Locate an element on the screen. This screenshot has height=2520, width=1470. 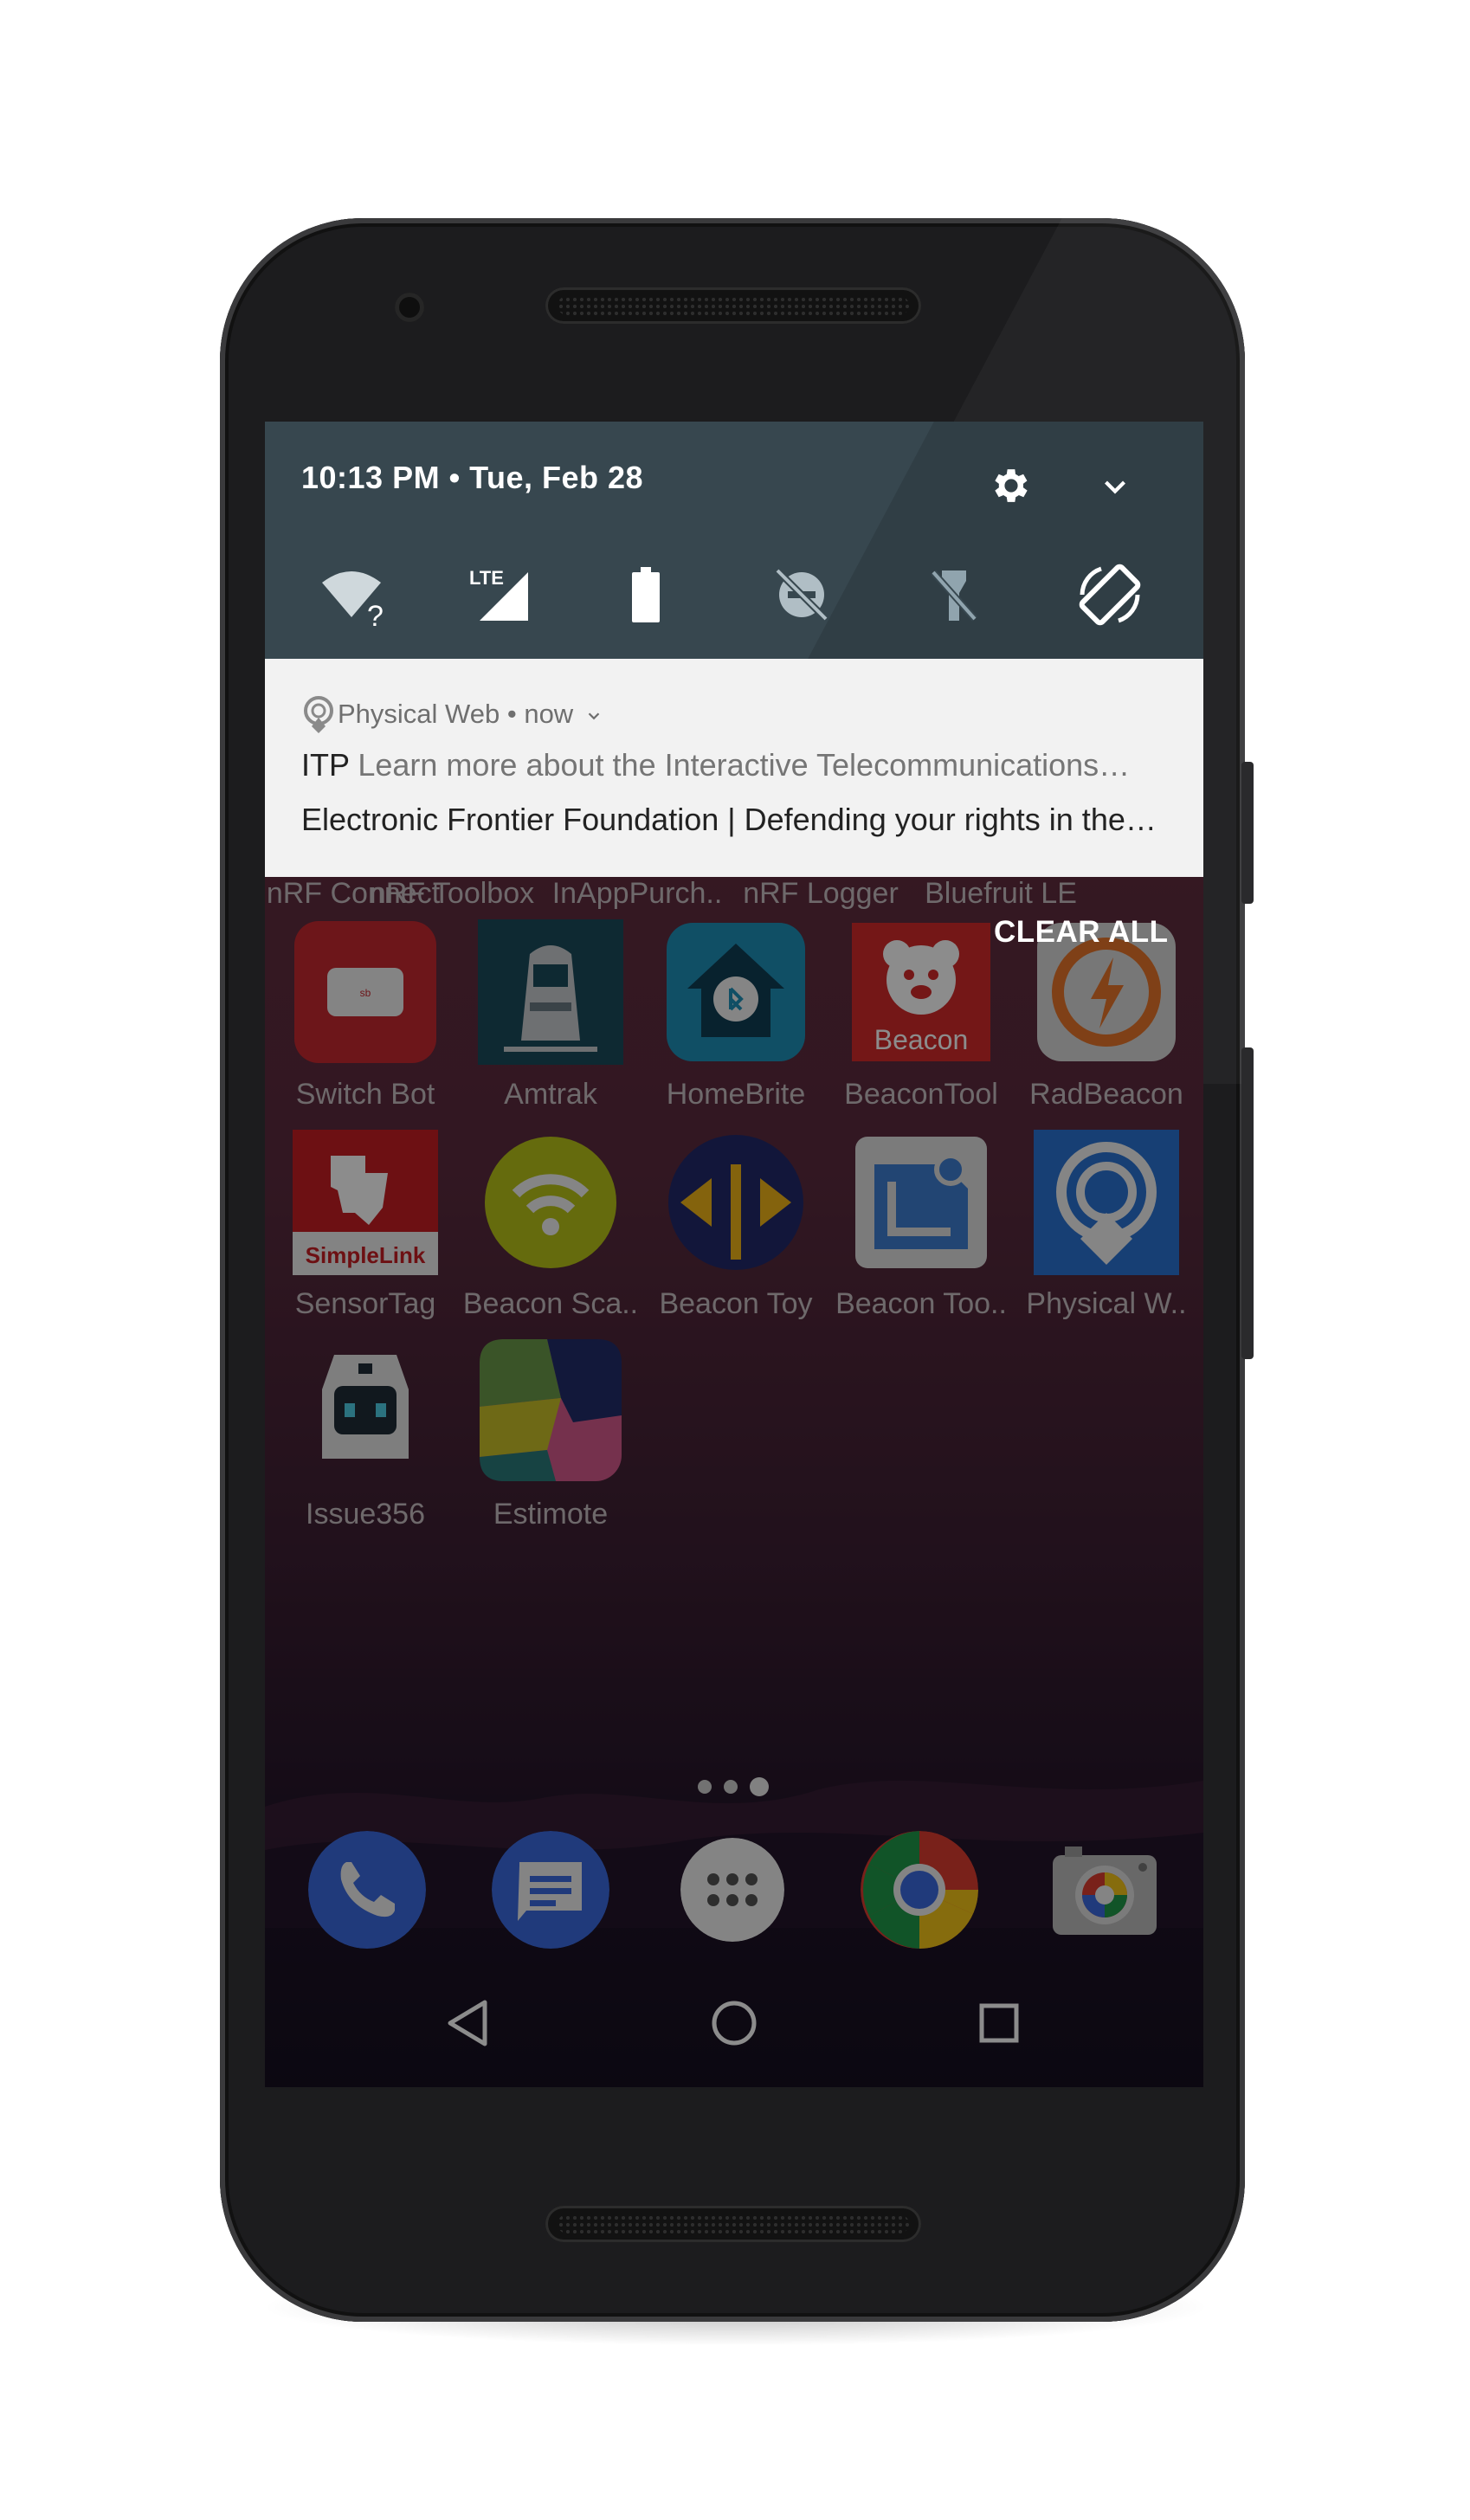
chevron-down-icon is located at coordinates (1115, 487).